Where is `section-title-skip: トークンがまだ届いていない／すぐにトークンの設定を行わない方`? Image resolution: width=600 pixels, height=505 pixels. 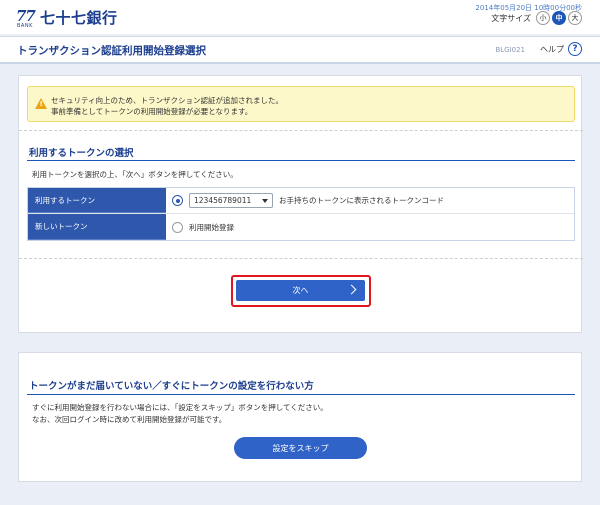
section-title-skip: トークンがまだ届いていない／すぐにトークンの設定を行わない方 is located at coordinates (171, 386).